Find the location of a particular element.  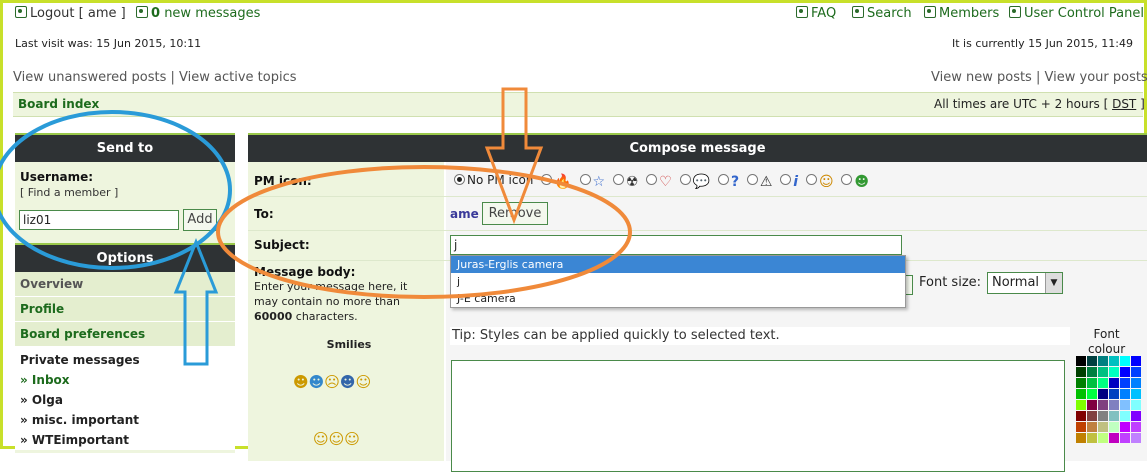

new-messages-link: 0 new messages is located at coordinates (198, 13).